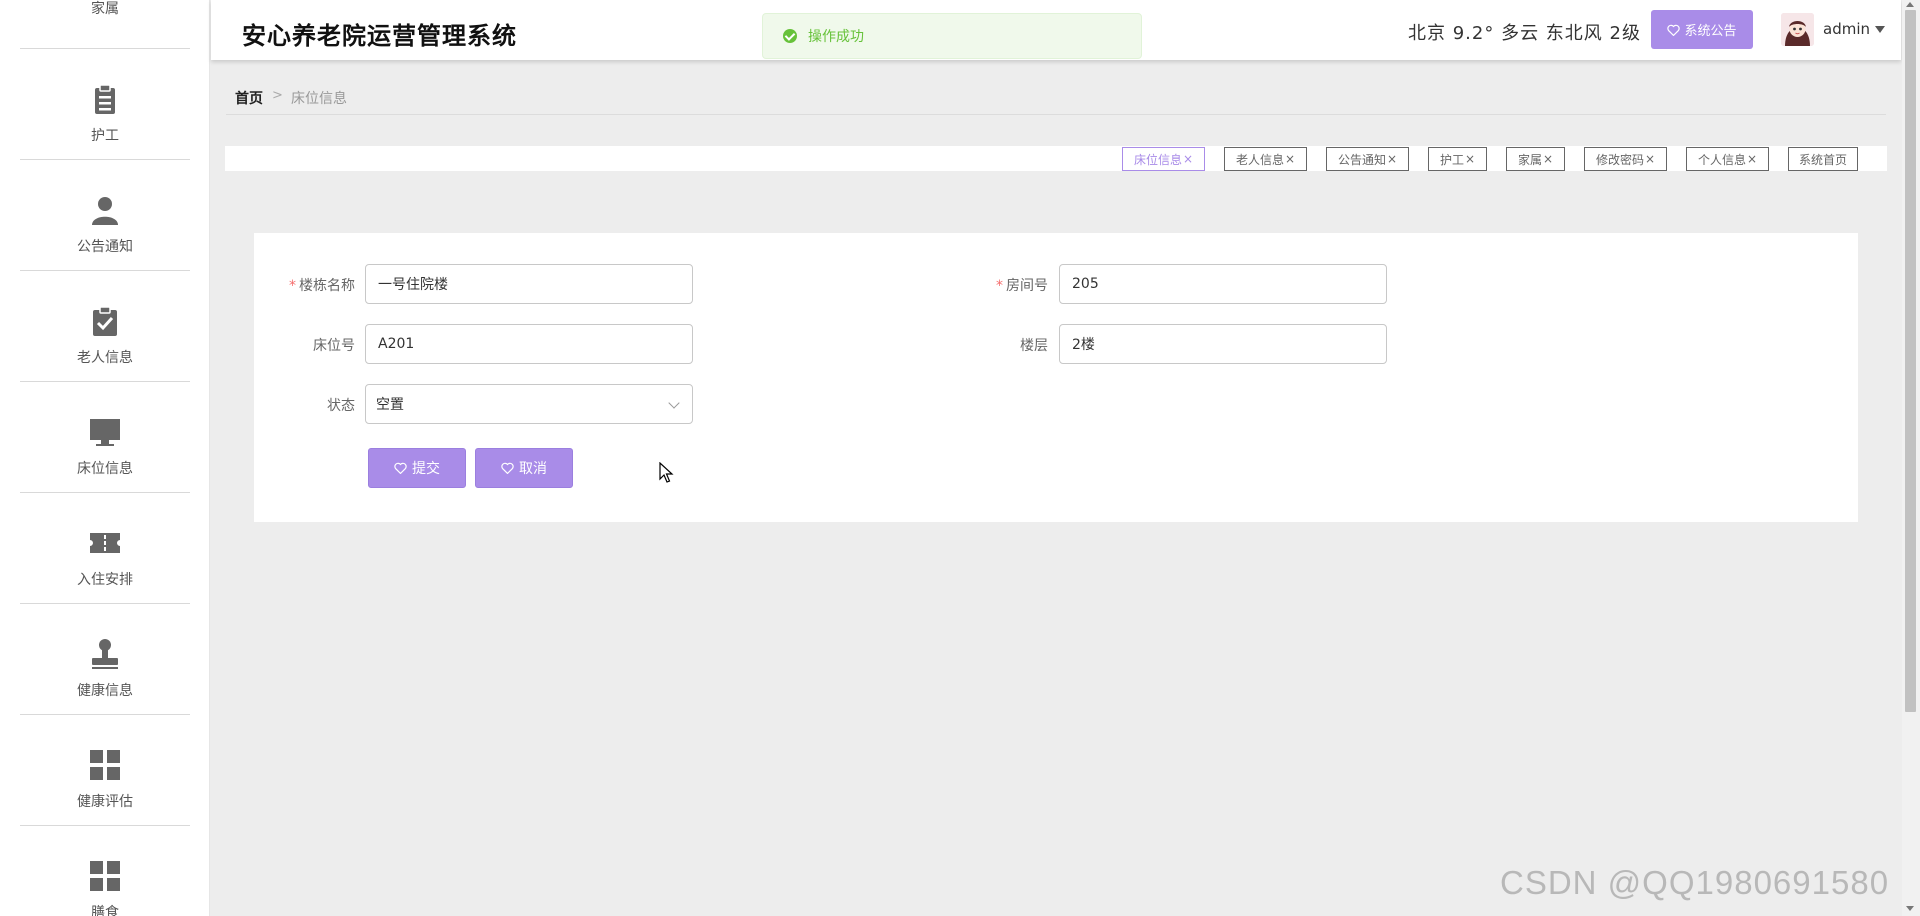 This screenshot has height=916, width=1920. I want to click on sidebar: 家属 护工 公告通知 老人信息 床位信息 入住安排 健康信息 健康评估 膳食, so click(105, 458).